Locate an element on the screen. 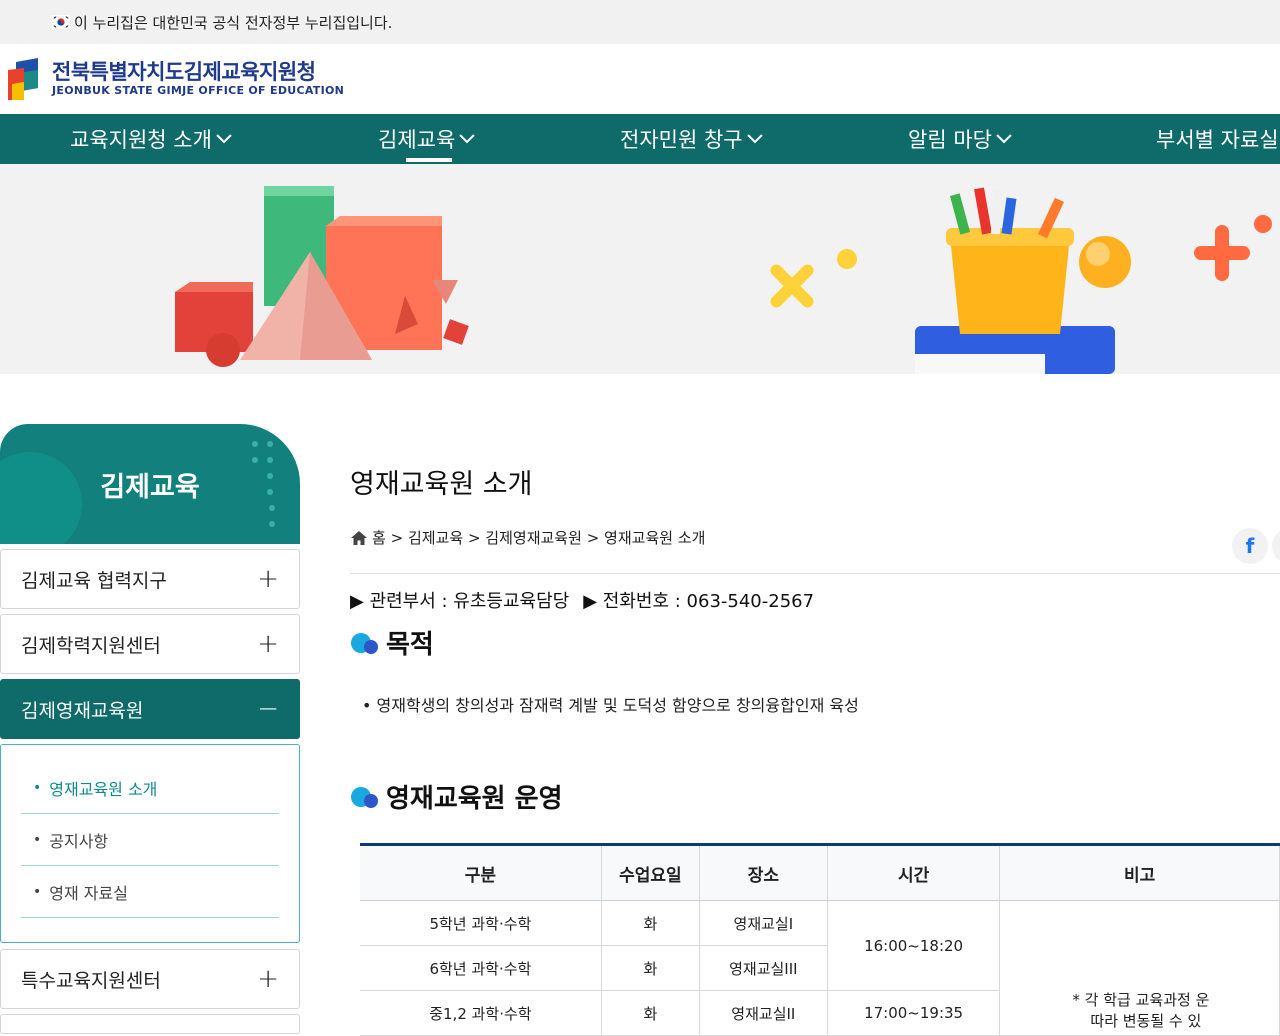 Image resolution: width=1280 pixels, height=1036 pixels. sidebar-item-label: 김제교육 협력지구 is located at coordinates (94, 580).